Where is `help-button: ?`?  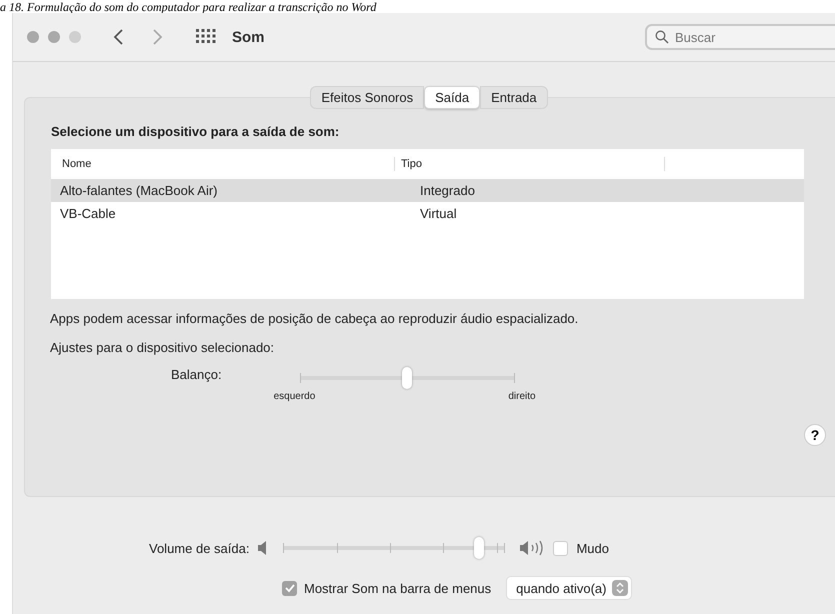
help-button: ? is located at coordinates (815, 435).